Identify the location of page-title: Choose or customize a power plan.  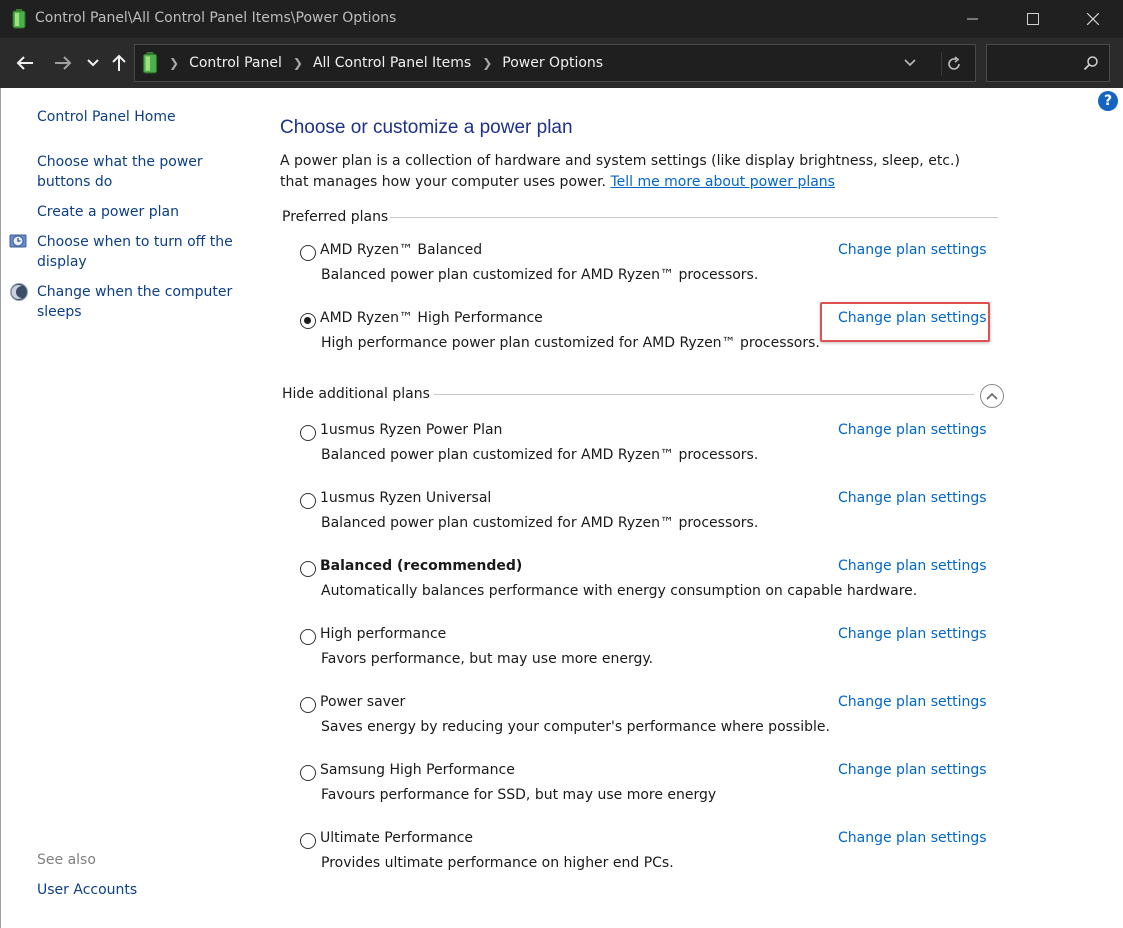
(426, 127).